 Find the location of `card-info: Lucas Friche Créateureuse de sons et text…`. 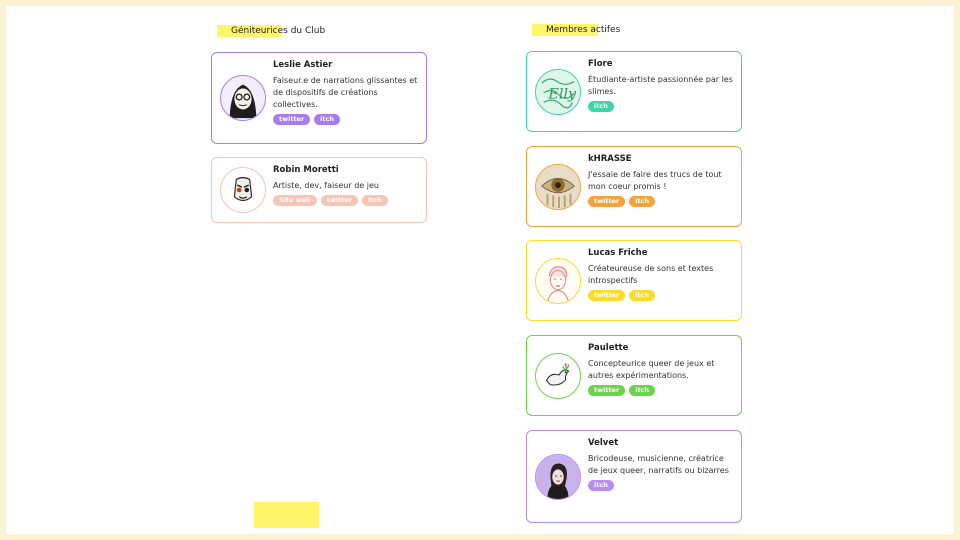

card-info: Lucas Friche Créateureuse de sons et text… is located at coordinates (660, 274).